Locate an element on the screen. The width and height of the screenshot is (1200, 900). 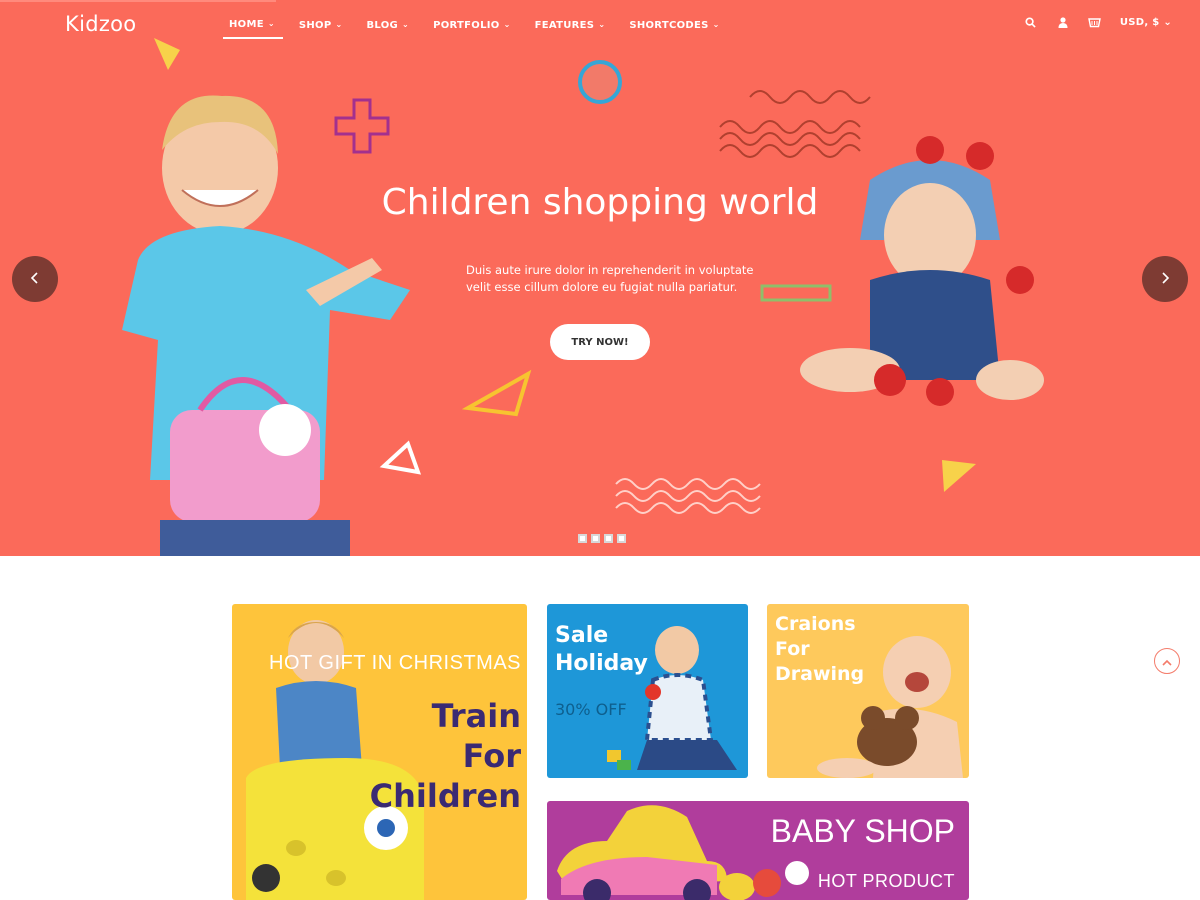
nav-item-features: FEATURES ⌄ is located at coordinates (571, 26).